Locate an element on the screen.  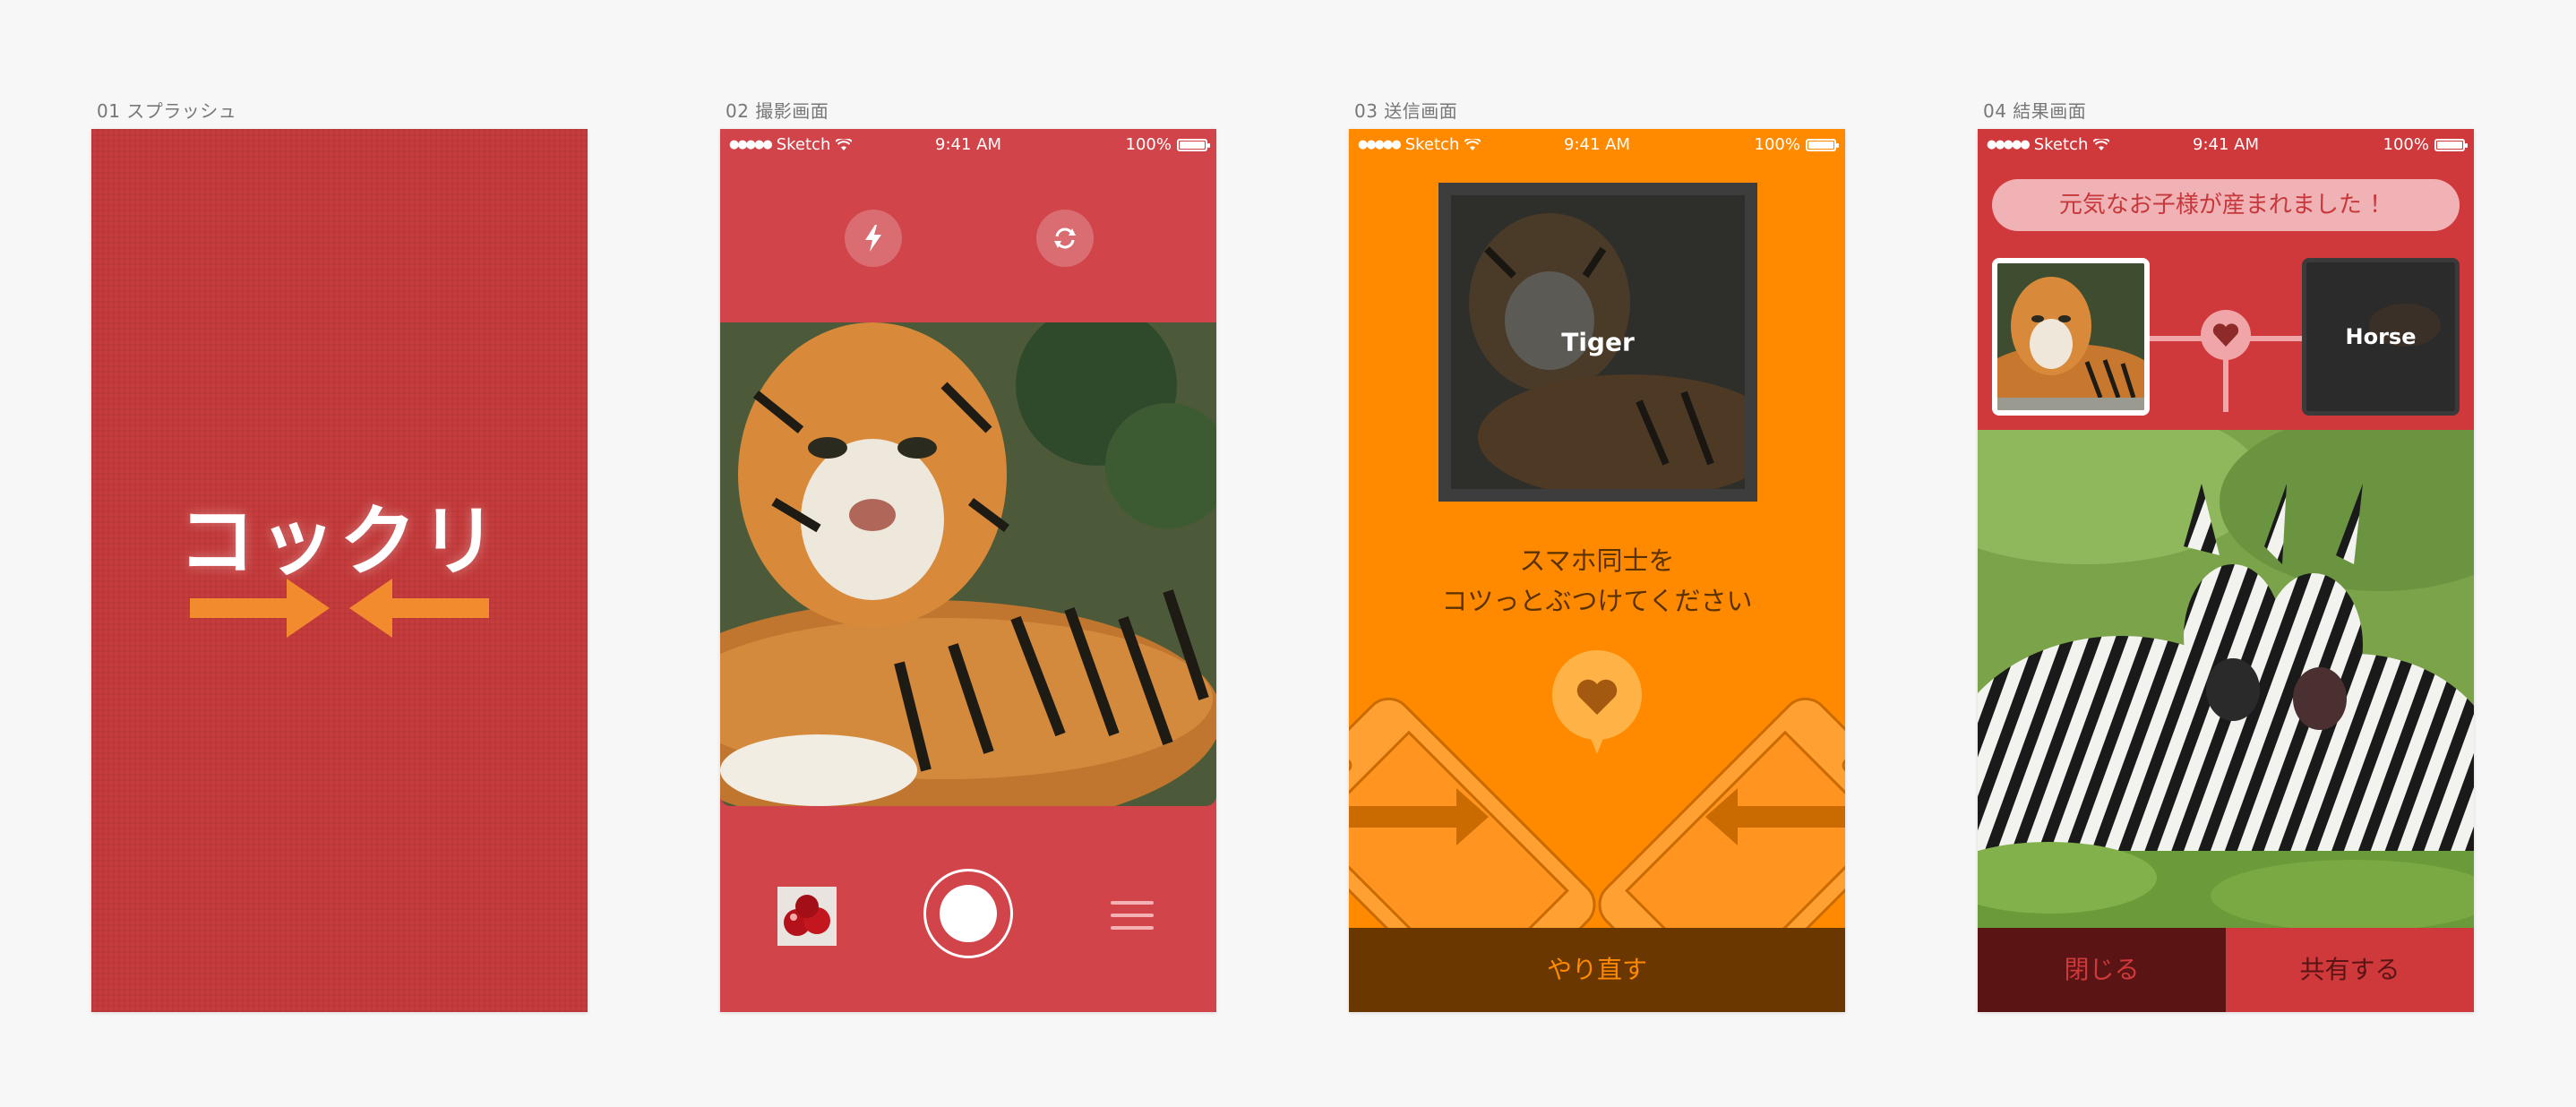
lightning-icon is located at coordinates (873, 239).